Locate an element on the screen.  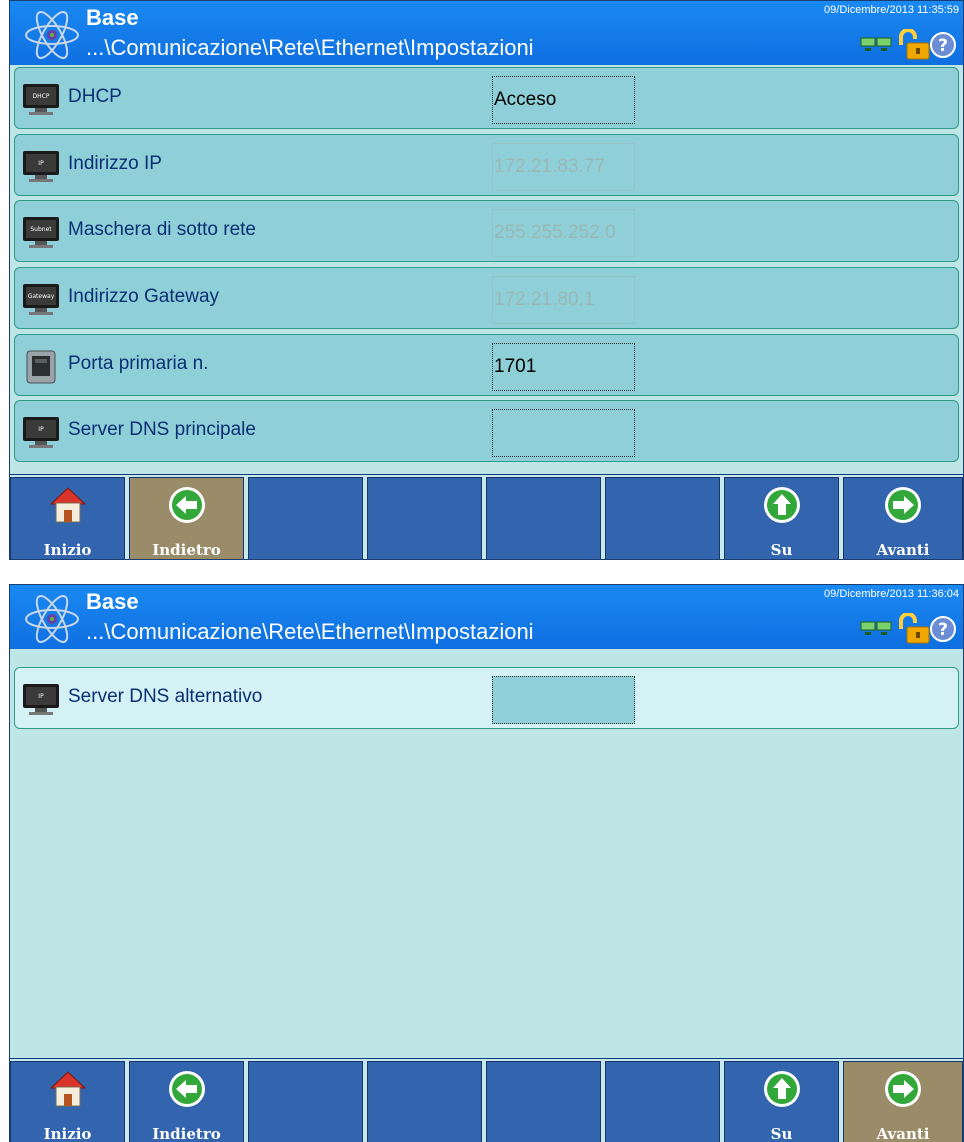
ip-monitor-icon: IP is located at coordinates (41, 166).